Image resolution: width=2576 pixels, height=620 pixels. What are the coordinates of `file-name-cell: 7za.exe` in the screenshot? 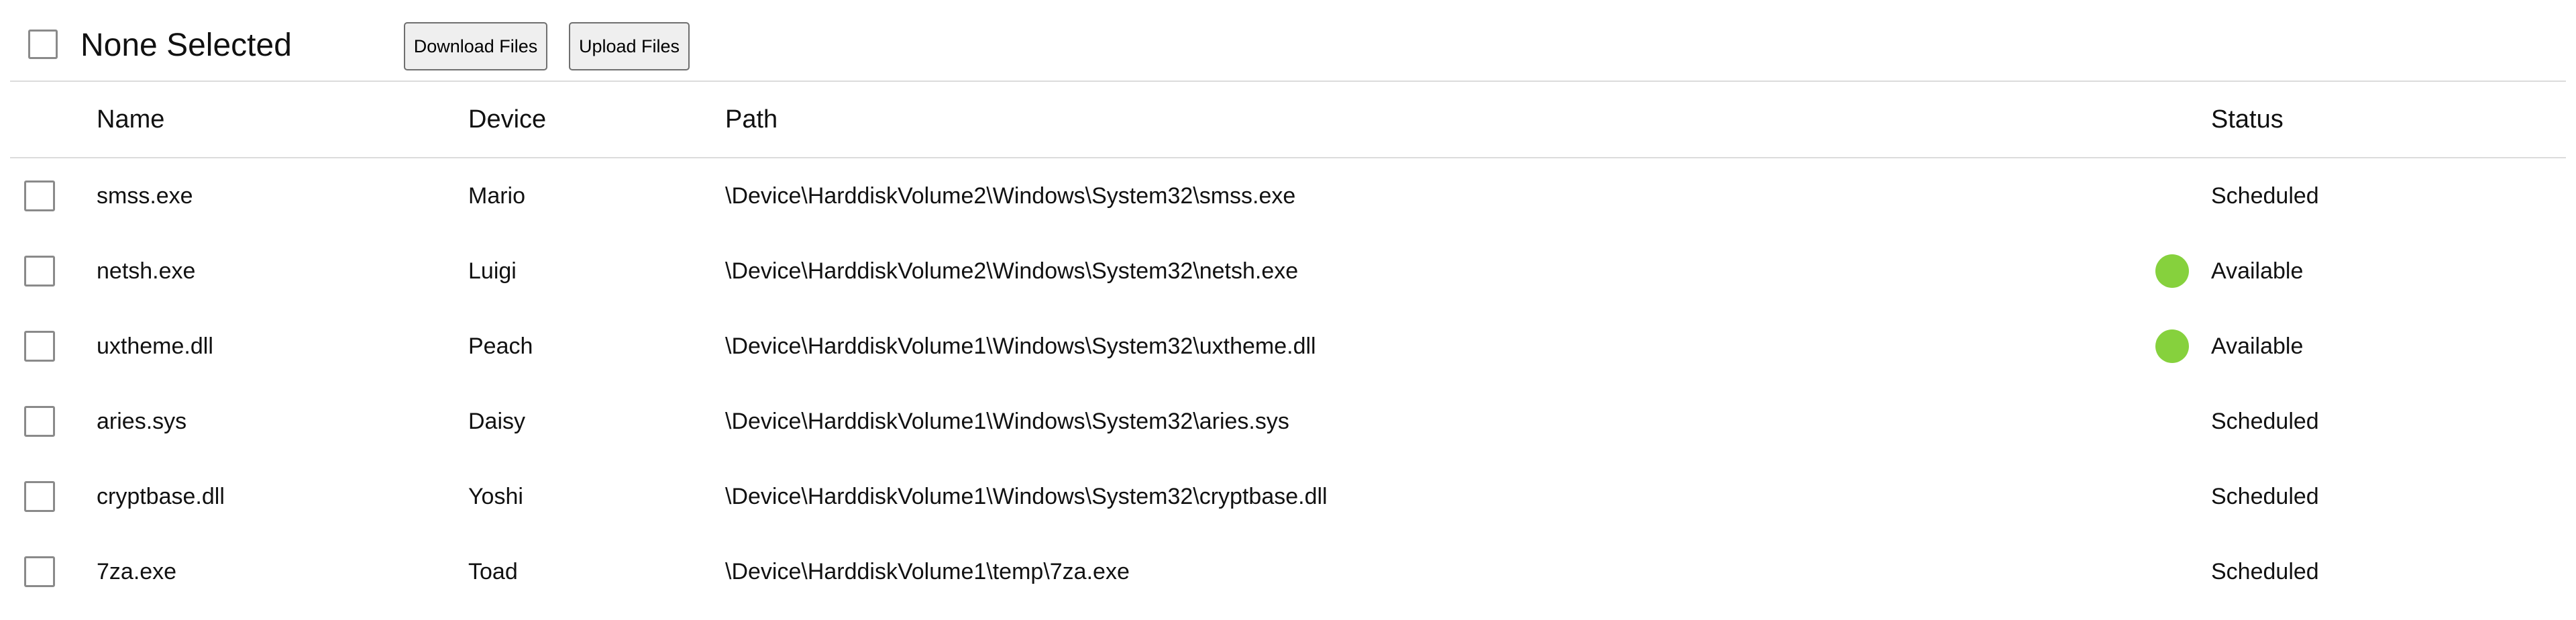 It's located at (137, 571).